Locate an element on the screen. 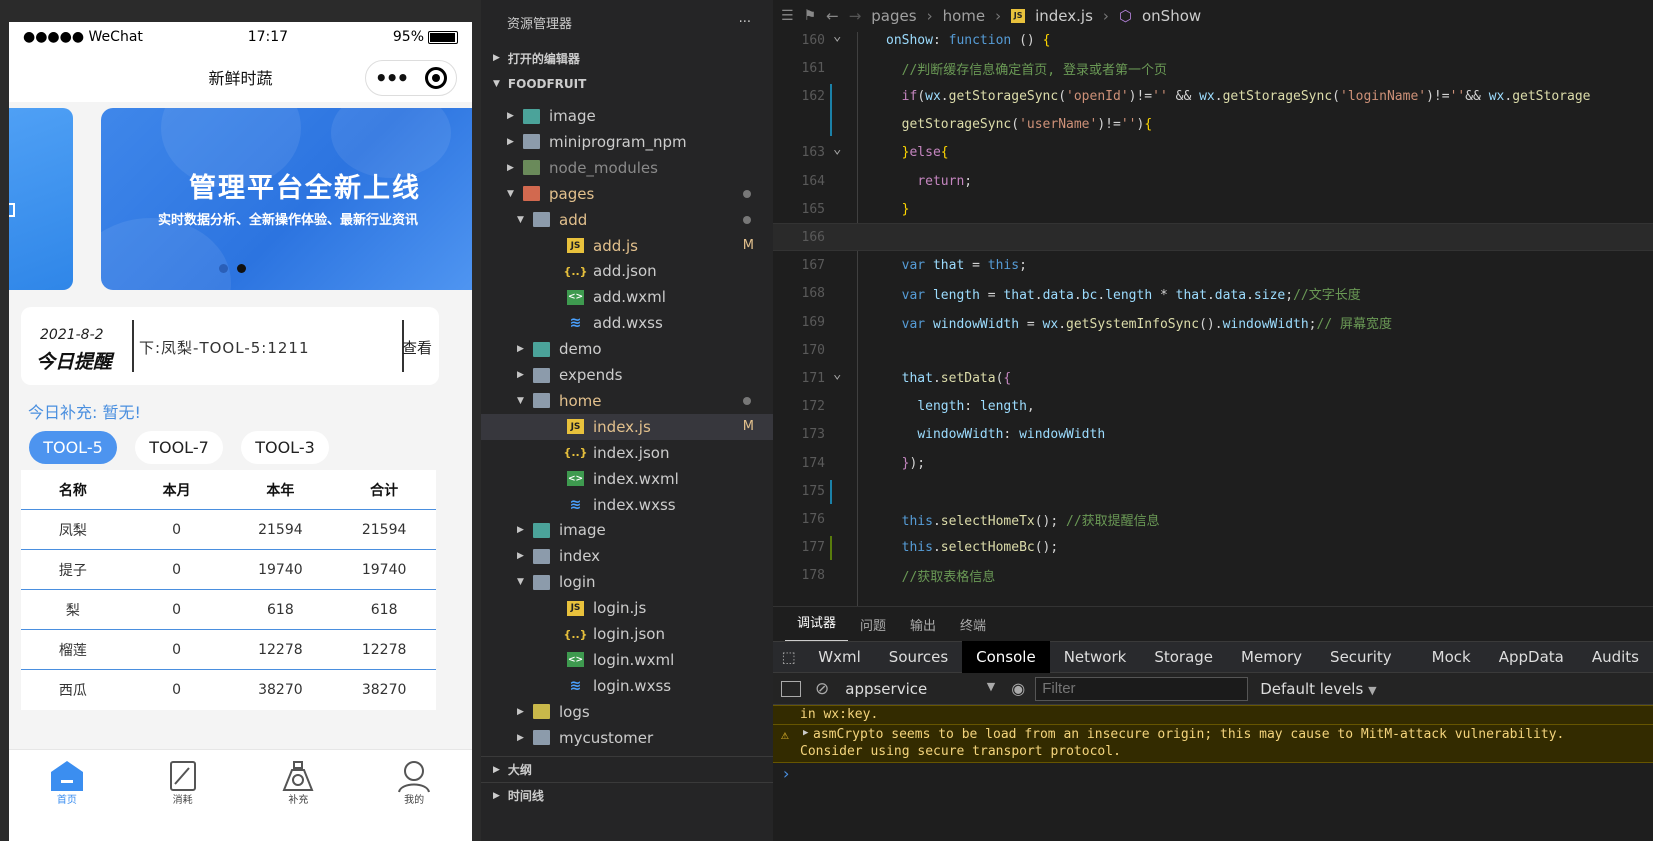 The width and height of the screenshot is (1653, 841). section-project: ▼ FOODFRUIT is located at coordinates (627, 84).